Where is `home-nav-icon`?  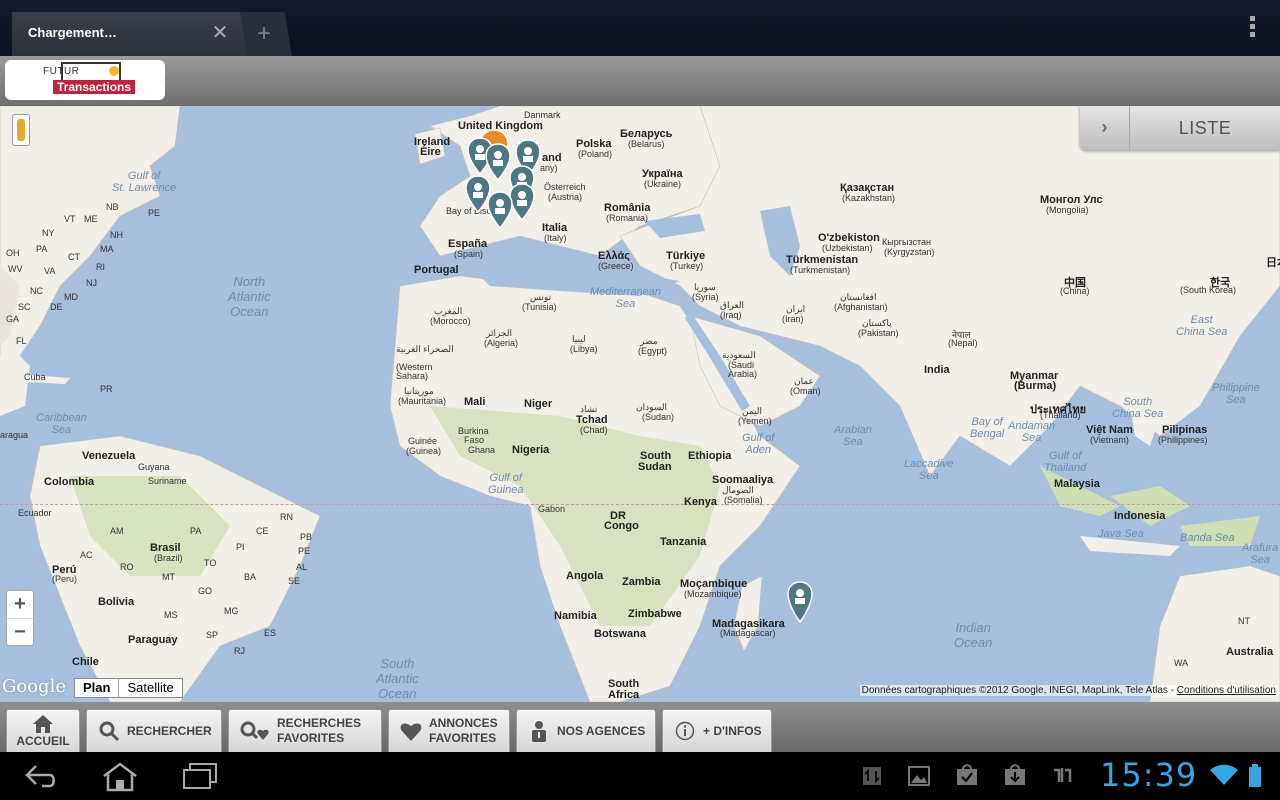
home-nav-icon is located at coordinates (120, 779).